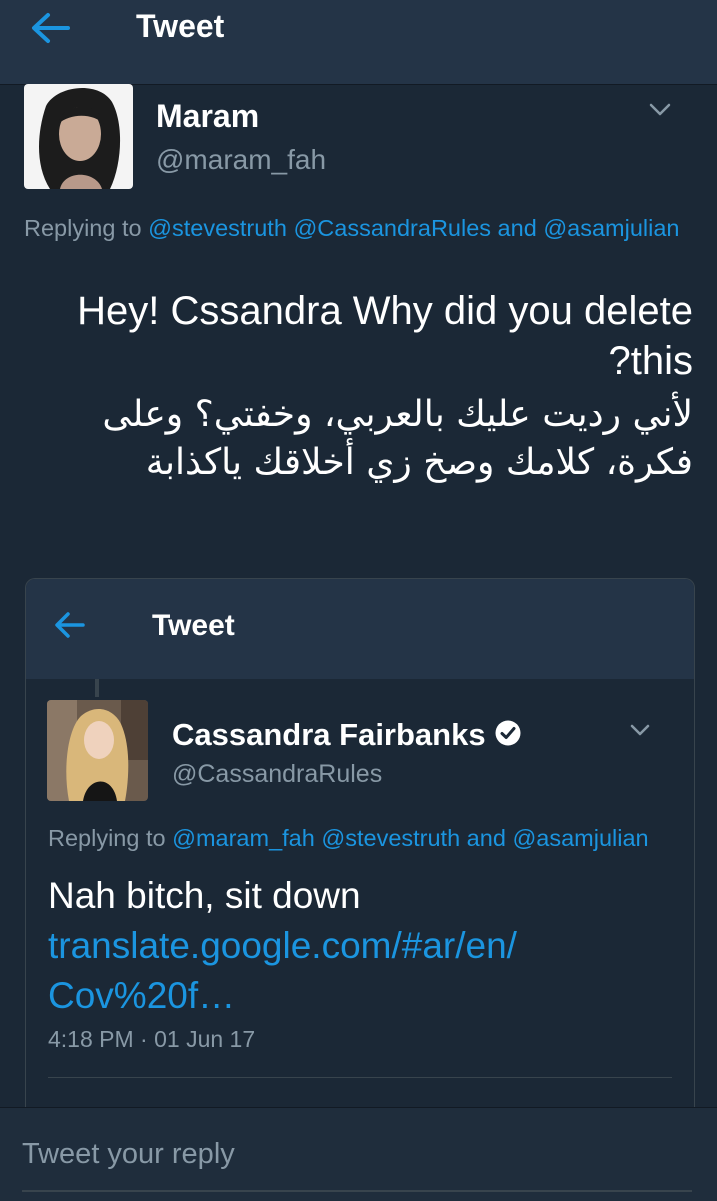 This screenshot has height=1201, width=717. I want to click on verified-badge-icon, so click(508, 733).